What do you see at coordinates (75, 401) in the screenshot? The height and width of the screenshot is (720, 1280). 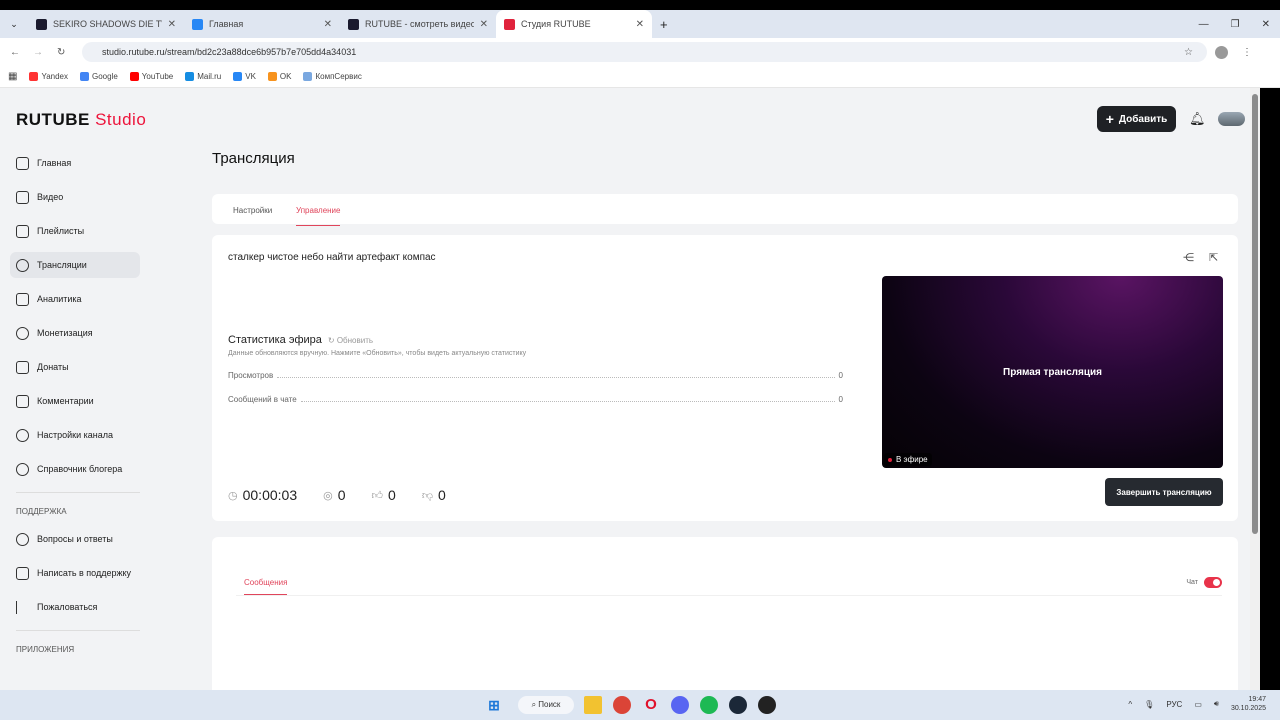 I see `sidebar-item-comments: Комментарии` at bounding box center [75, 401].